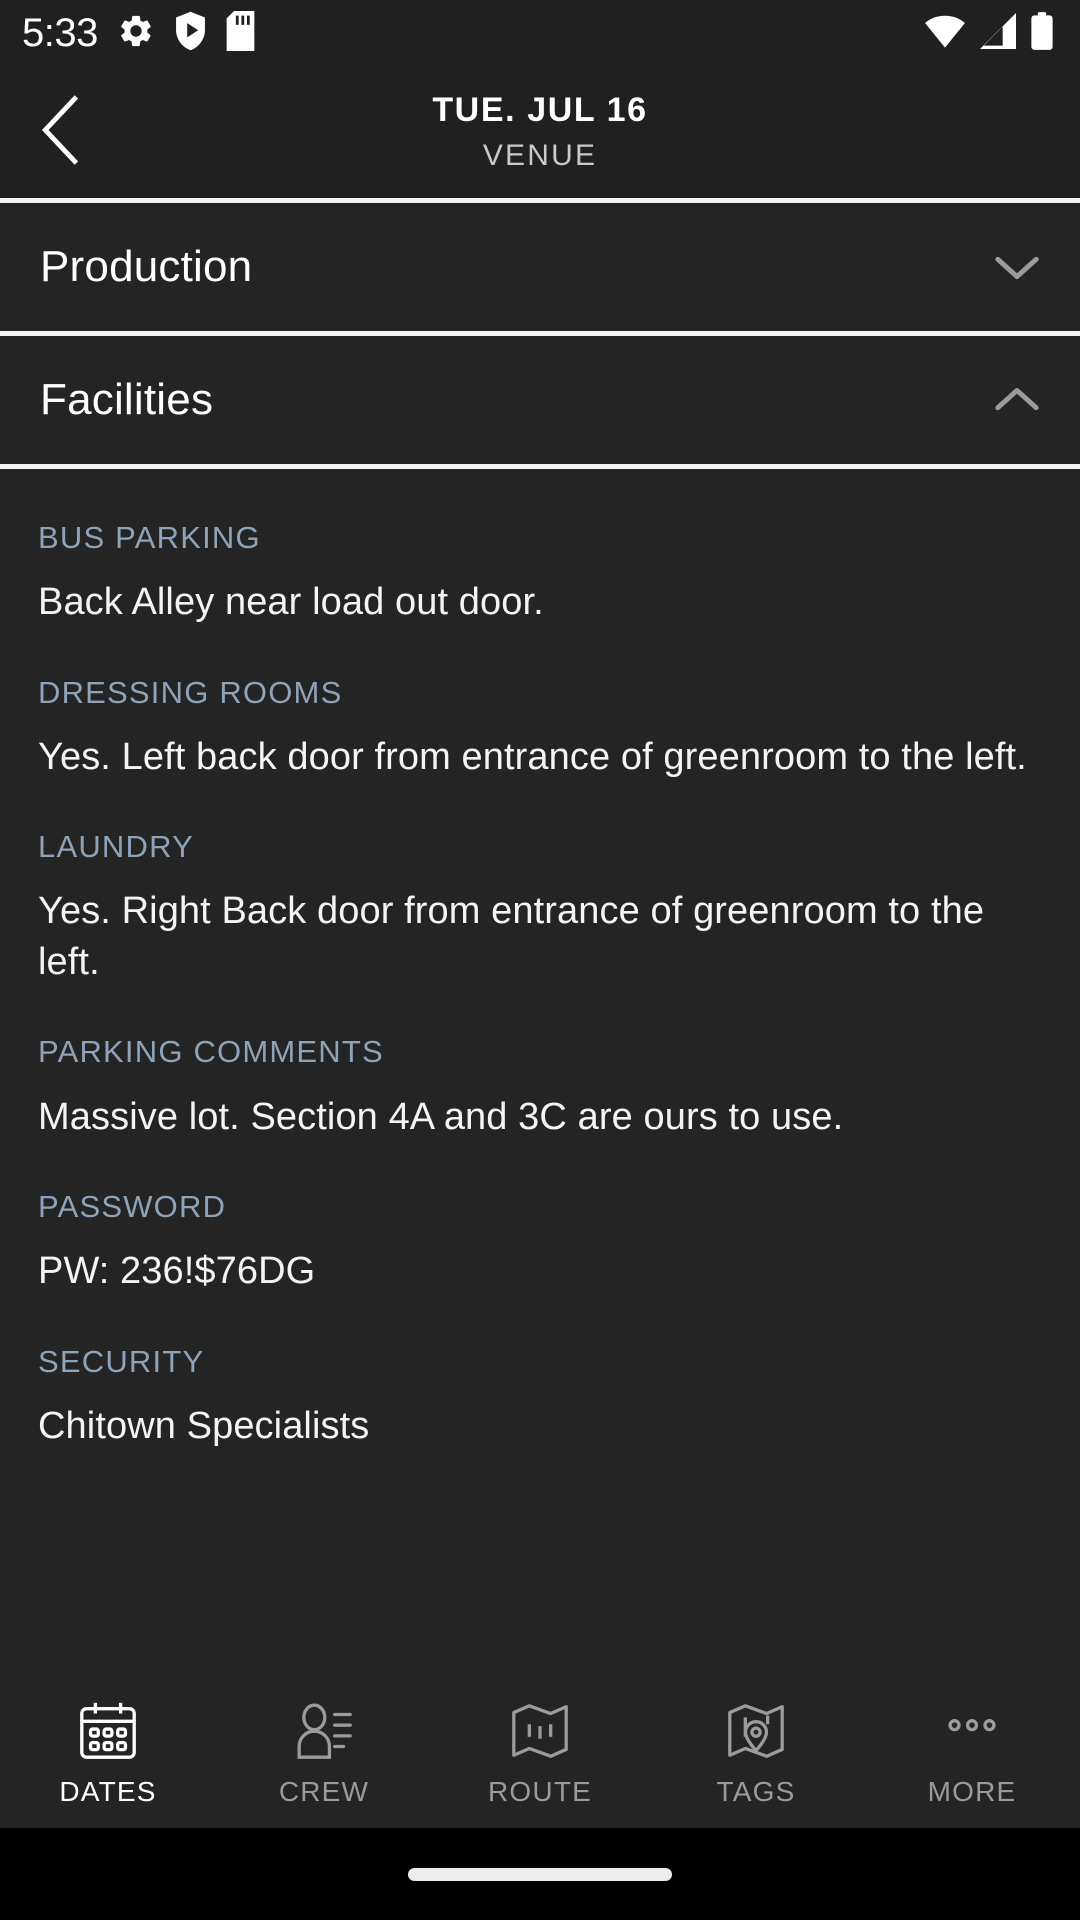 Image resolution: width=1080 pixels, height=1920 pixels. Describe the element at coordinates (1042, 33) in the screenshot. I see `battery-icon` at that location.